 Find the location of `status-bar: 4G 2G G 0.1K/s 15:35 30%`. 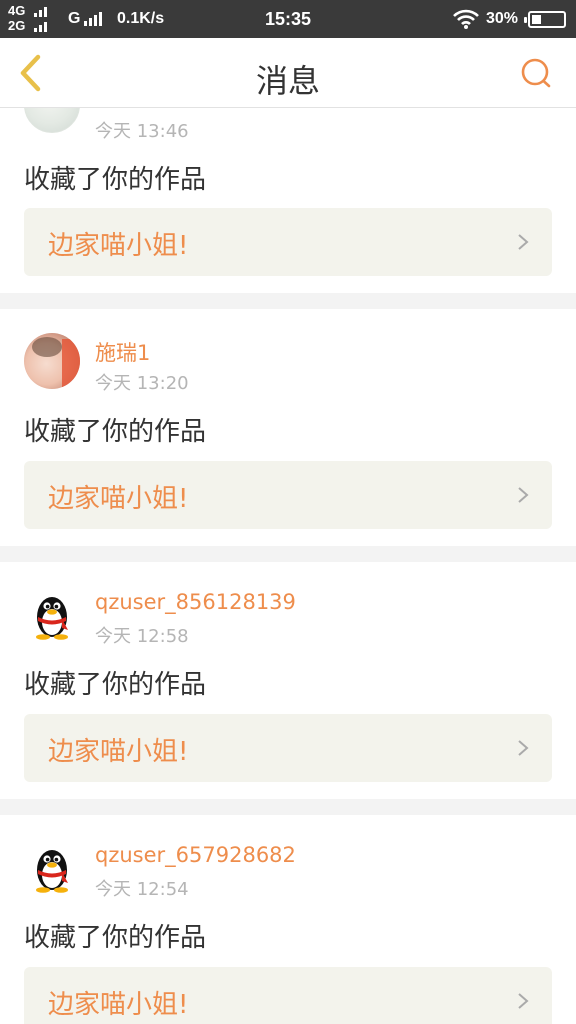

status-bar: 4G 2G G 0.1K/s 15:35 30% is located at coordinates (288, 19).